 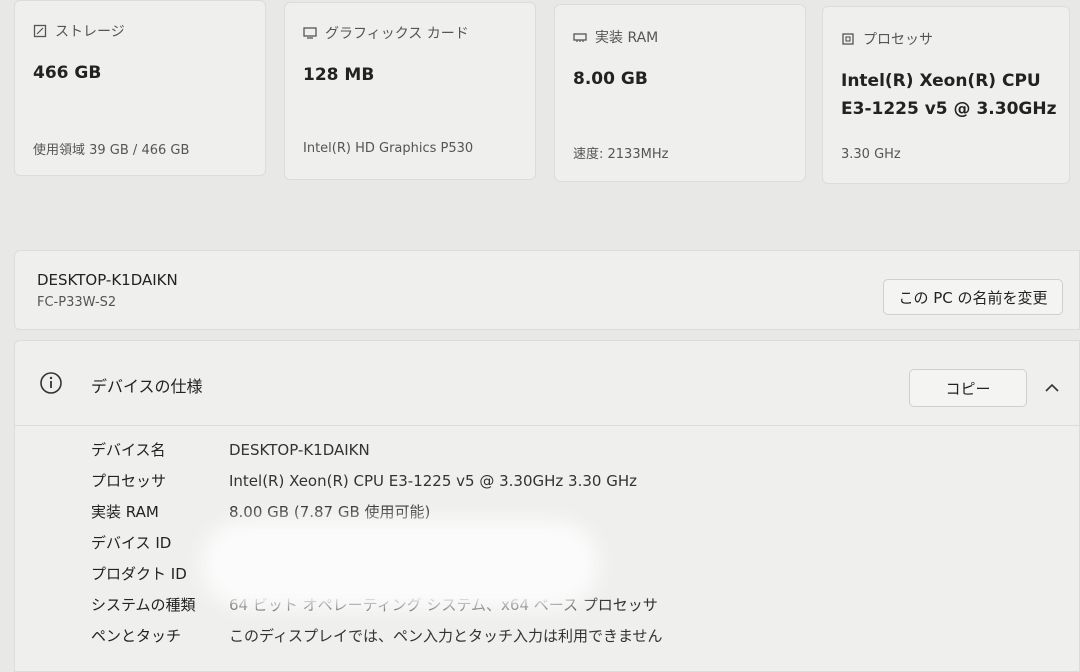 I want to click on storage-card: ストレージ 466 GB 使用領域 39 GB / 466 GB, so click(x=140, y=88).